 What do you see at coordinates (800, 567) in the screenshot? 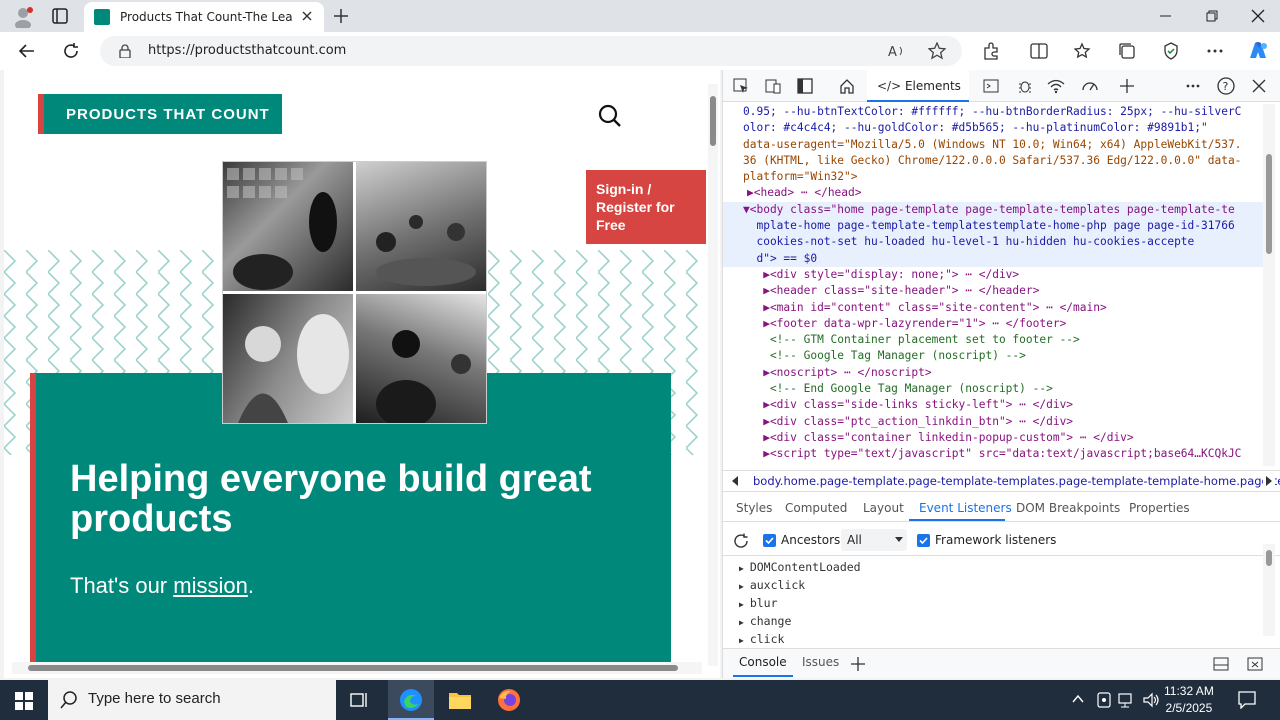
I see `event-item: ▶ DOMContentLoaded` at bounding box center [800, 567].